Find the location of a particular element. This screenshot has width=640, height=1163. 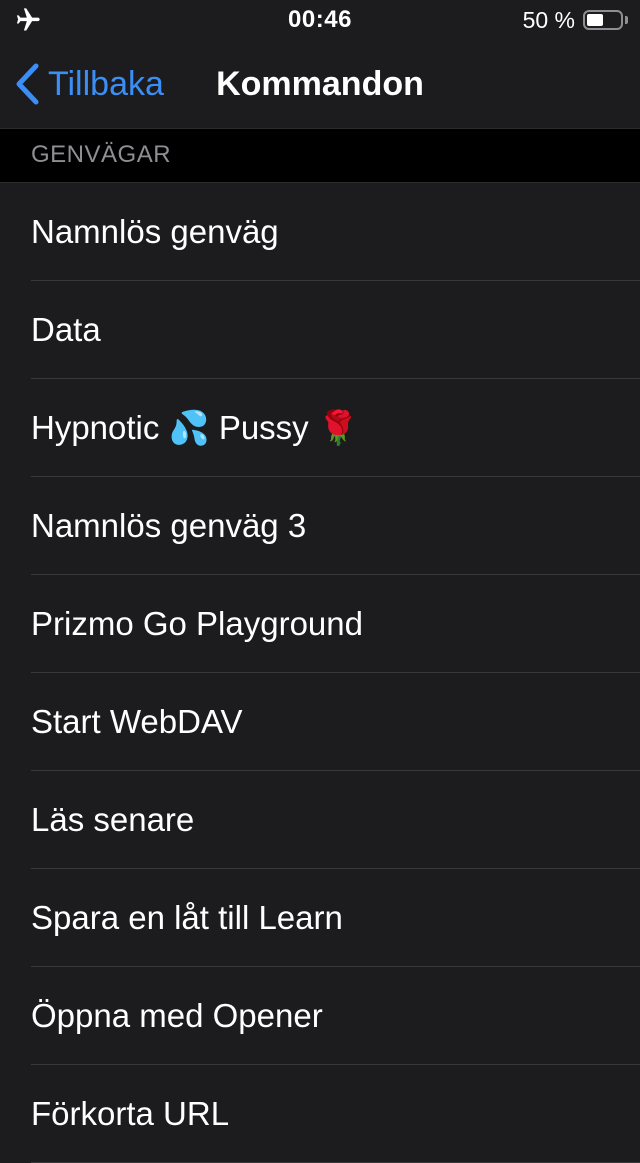

section-header-label: GENVÄGAR is located at coordinates (101, 154).